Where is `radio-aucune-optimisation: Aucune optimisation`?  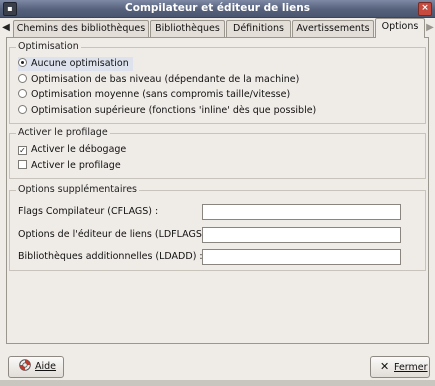
radio-aucune-optimisation: Aucune optimisation is located at coordinates (75, 64).